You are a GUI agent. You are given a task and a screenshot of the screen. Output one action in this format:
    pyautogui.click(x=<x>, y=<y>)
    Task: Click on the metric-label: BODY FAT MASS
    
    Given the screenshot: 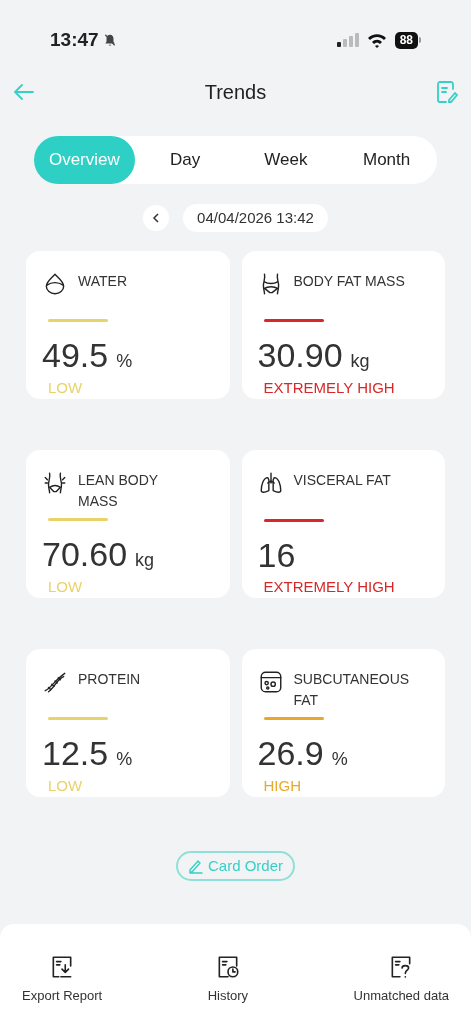 What is the action you would take?
    pyautogui.click(x=349, y=281)
    